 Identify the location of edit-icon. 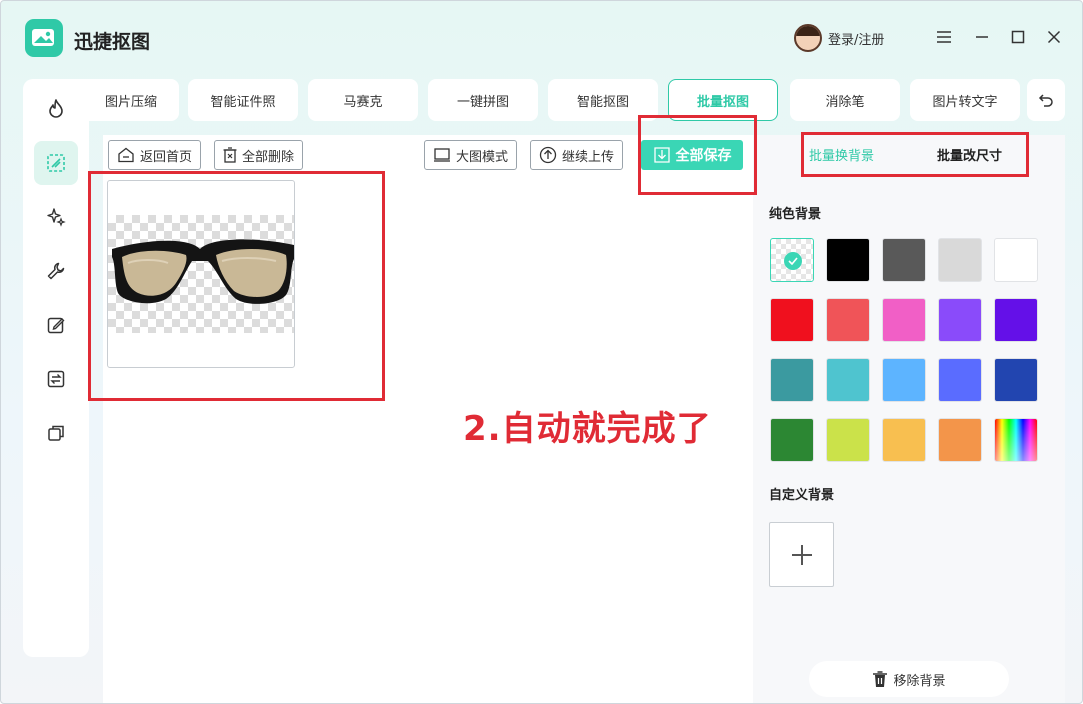
(56, 325).